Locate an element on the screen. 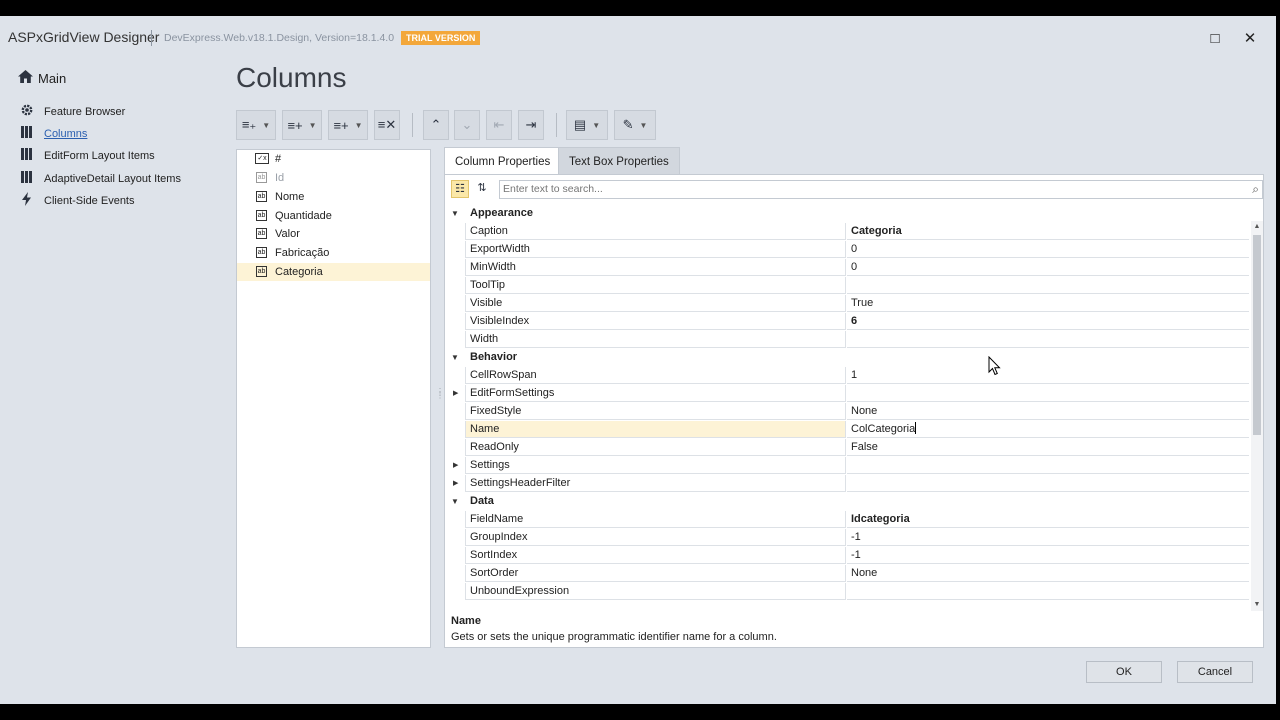 Image resolution: width=1280 pixels, height=720 pixels. chevron-down-icon: ⌄ is located at coordinates (467, 124).